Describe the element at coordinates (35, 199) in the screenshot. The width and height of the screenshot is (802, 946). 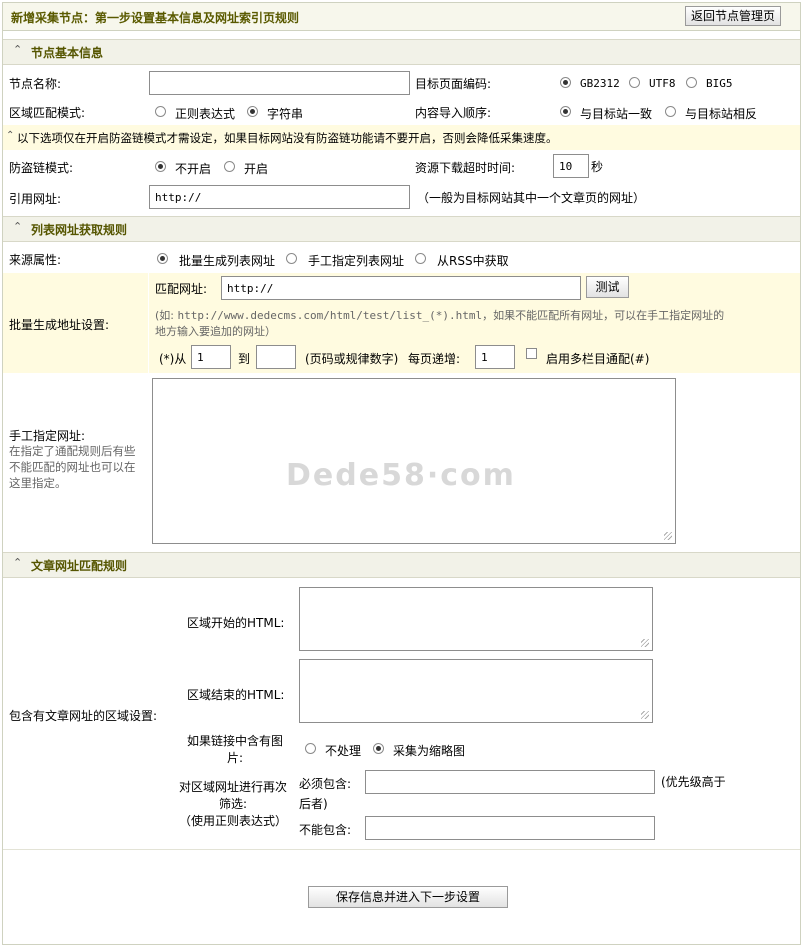
I see `referer-label: 引用网址:` at that location.